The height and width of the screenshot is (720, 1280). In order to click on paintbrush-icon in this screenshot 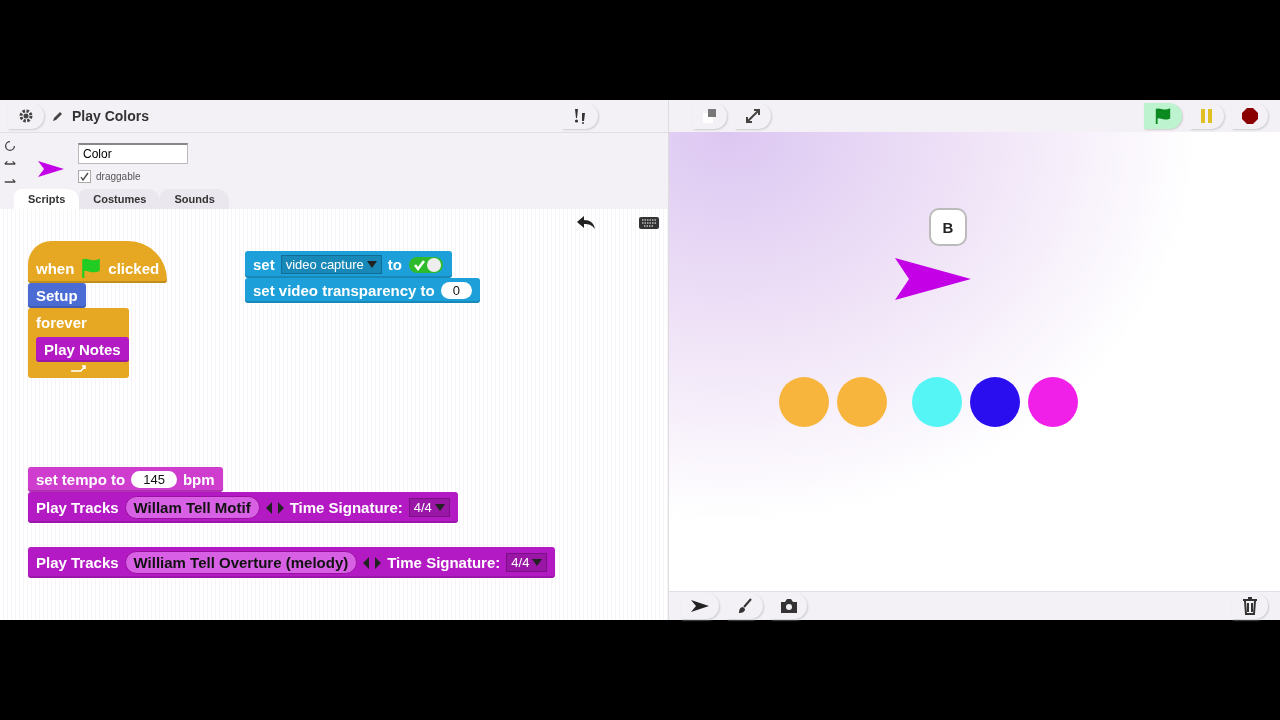, I will do `click(745, 606)`.